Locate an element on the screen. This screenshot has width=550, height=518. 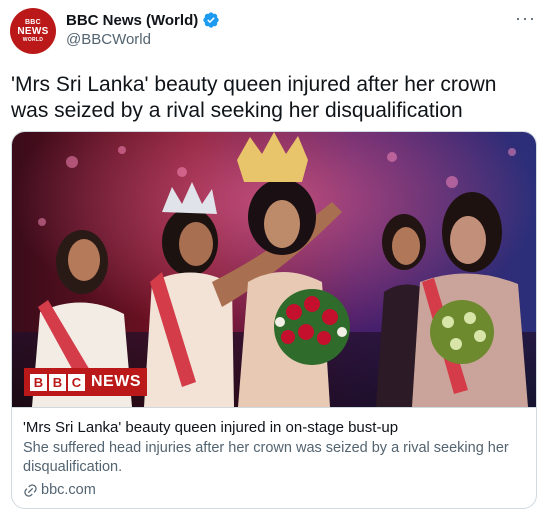
avatar-logo-line: NEWS is located at coordinates (33, 31).